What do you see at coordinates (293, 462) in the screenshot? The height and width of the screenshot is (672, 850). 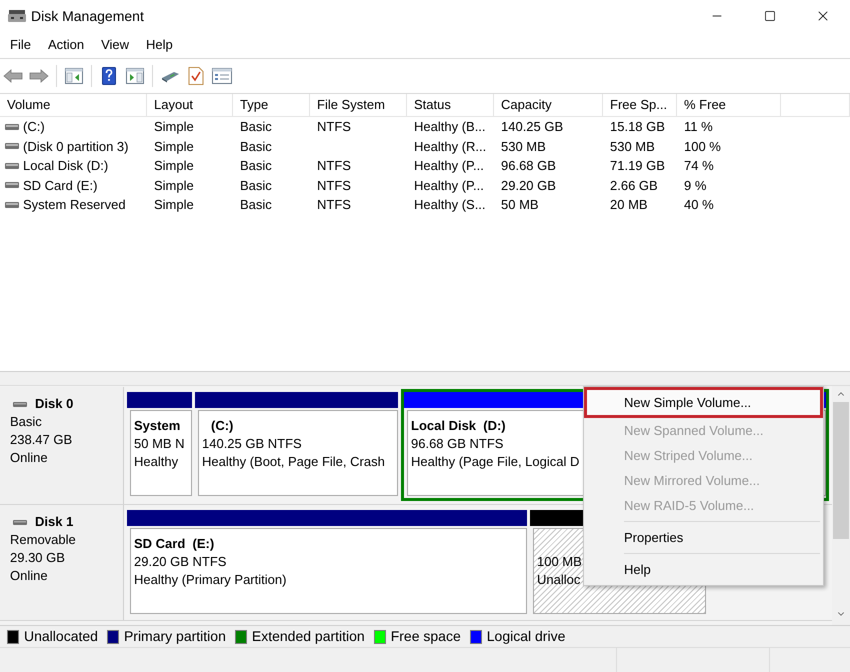 I see `partition-status: Healthy (Boot, Page File, Crash` at bounding box center [293, 462].